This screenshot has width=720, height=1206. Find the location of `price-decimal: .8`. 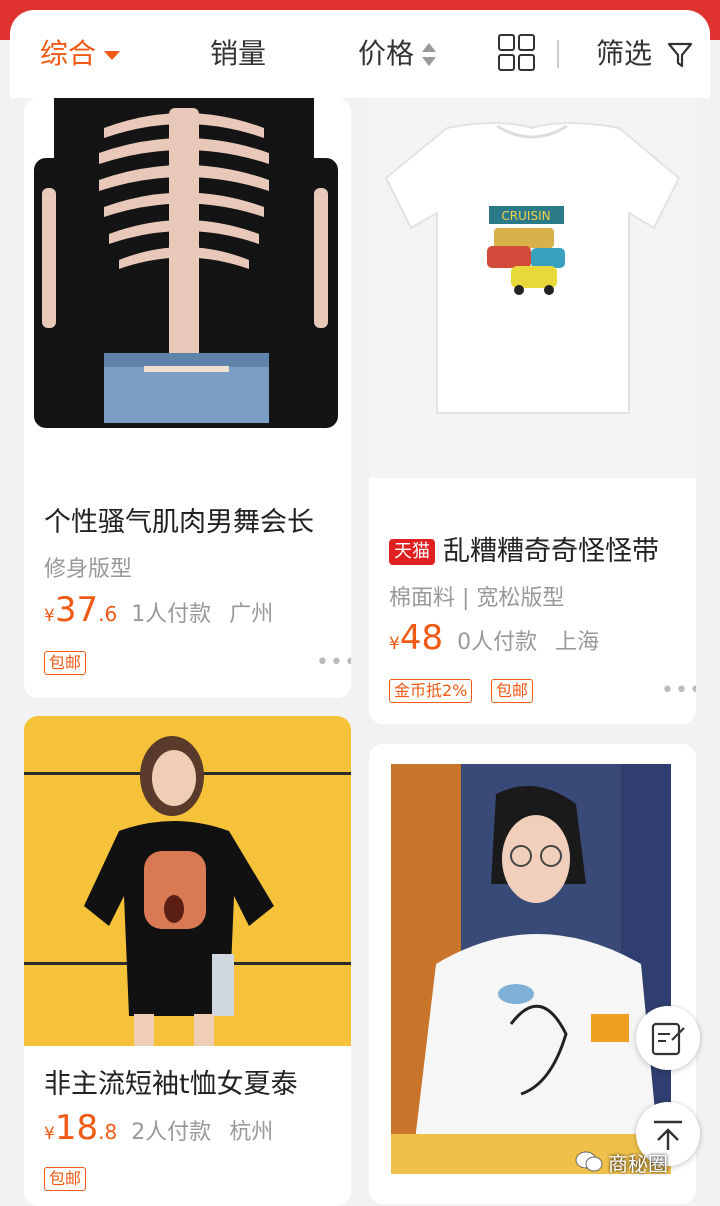

price-decimal: .8 is located at coordinates (108, 1132).